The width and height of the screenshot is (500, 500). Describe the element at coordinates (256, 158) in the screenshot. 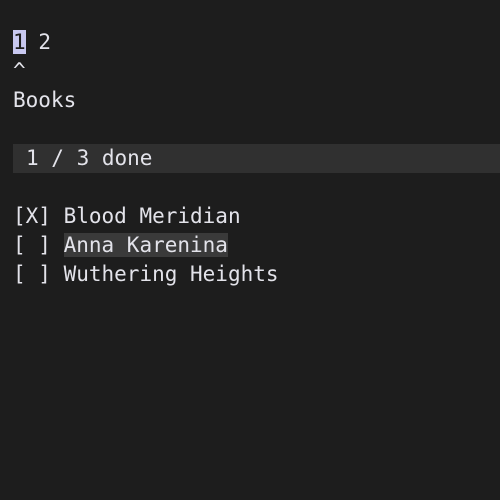

I see `status-bar: 1 / 3 done` at that location.